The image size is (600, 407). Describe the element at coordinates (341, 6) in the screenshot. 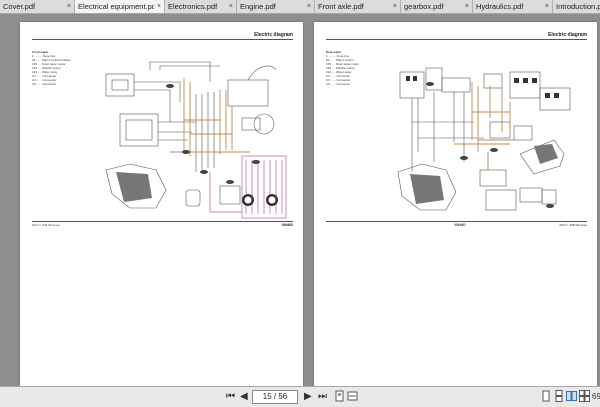

I see `tab-label: Front axle.pdf` at that location.